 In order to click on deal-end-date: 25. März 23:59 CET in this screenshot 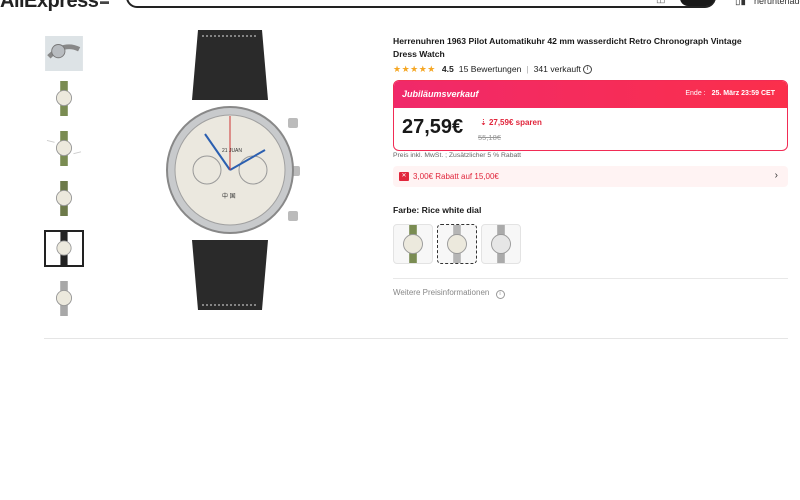, I will do `click(743, 93)`.